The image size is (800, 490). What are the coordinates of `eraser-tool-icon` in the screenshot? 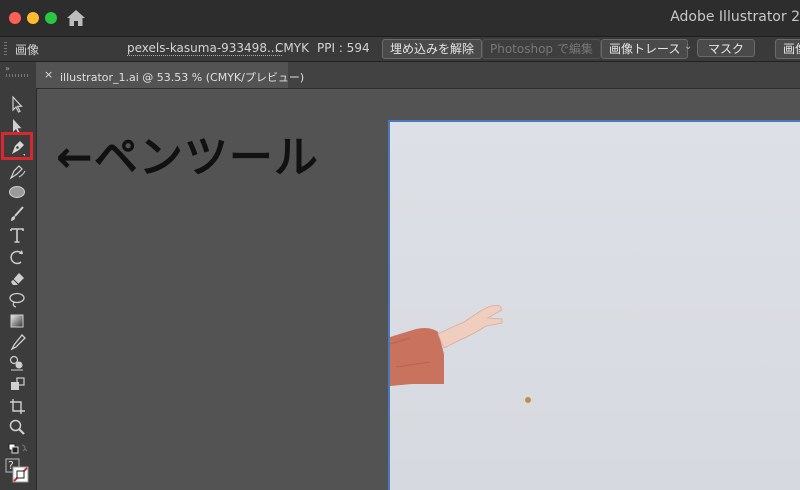 It's located at (17, 278).